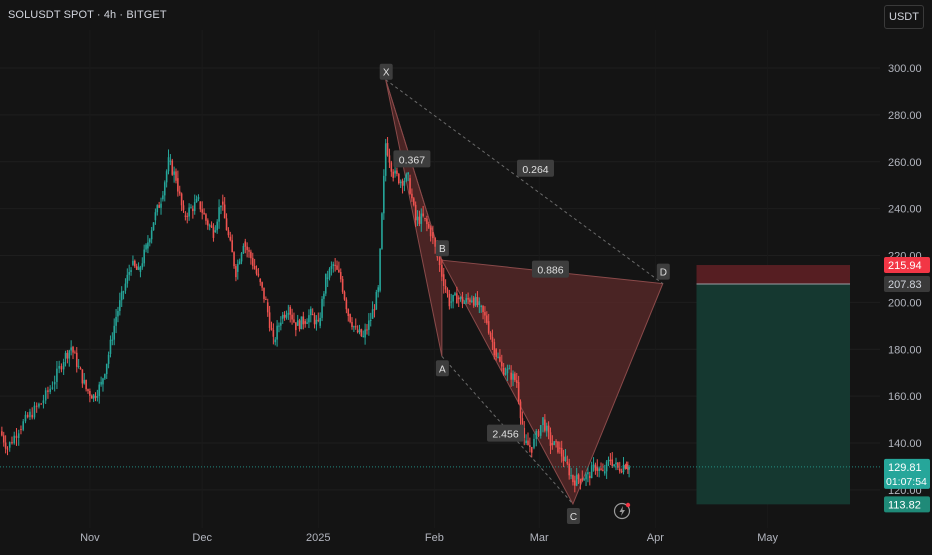 The image size is (932, 555). What do you see at coordinates (904, 17) in the screenshot?
I see `currency-button: USDT` at bounding box center [904, 17].